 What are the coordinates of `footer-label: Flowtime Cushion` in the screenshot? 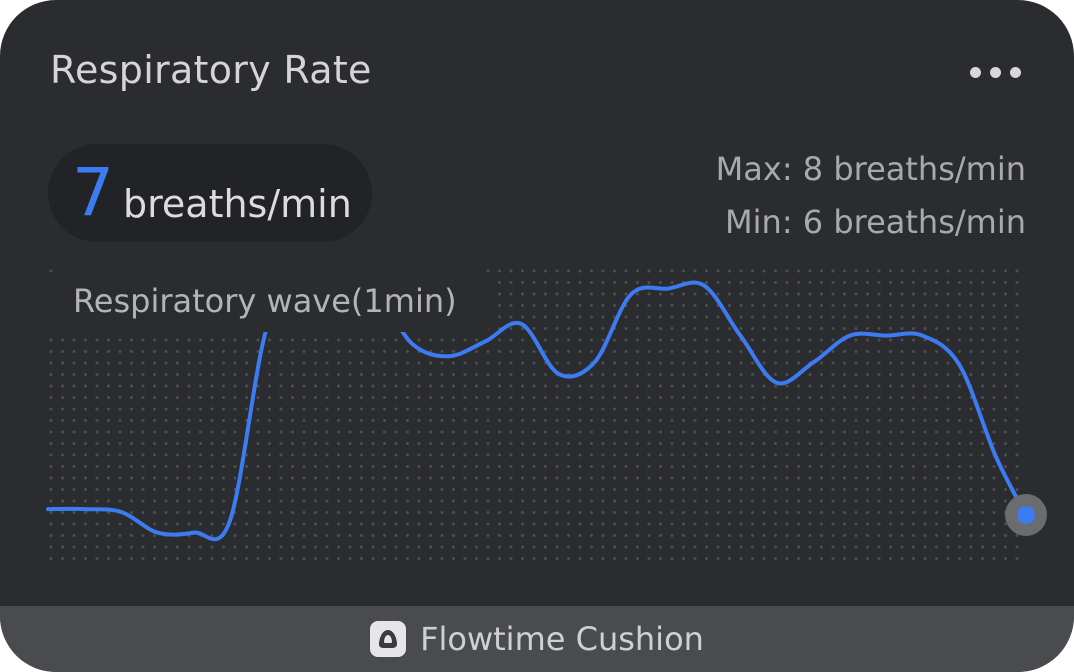 It's located at (562, 639).